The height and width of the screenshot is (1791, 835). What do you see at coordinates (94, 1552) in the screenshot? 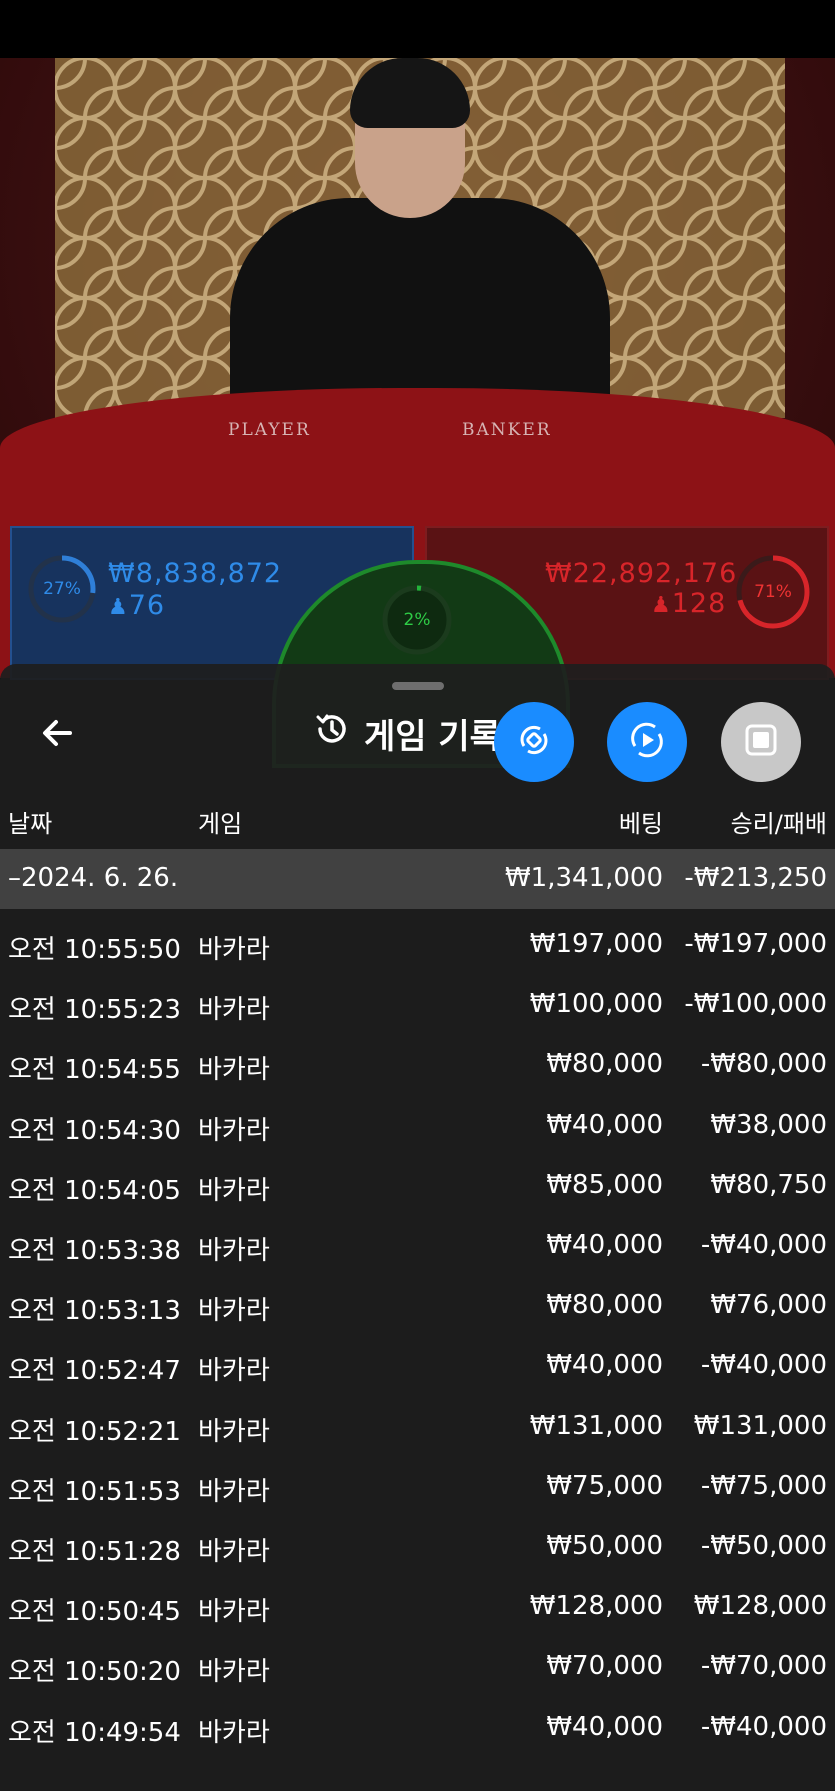
I see `row-time: 오전 10:51:28` at bounding box center [94, 1552].